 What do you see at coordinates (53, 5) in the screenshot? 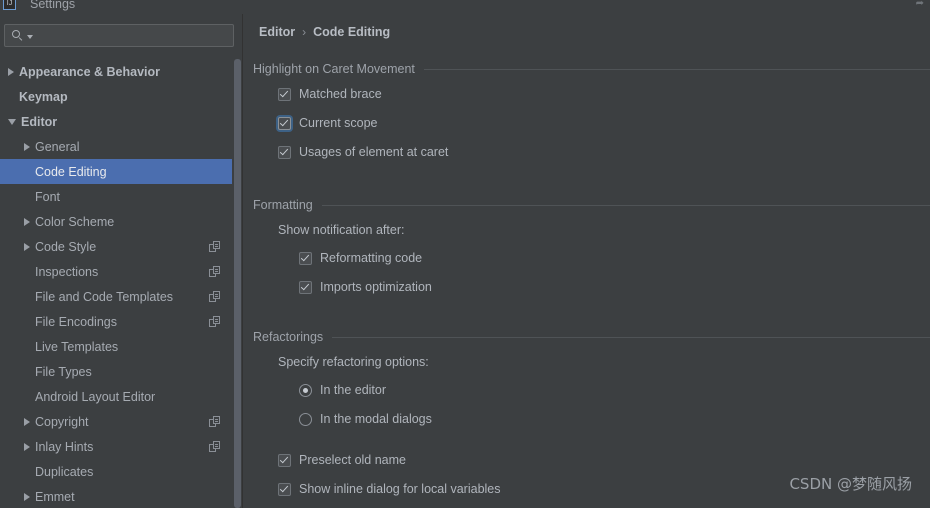
I see `window-title: Settings` at bounding box center [53, 5].